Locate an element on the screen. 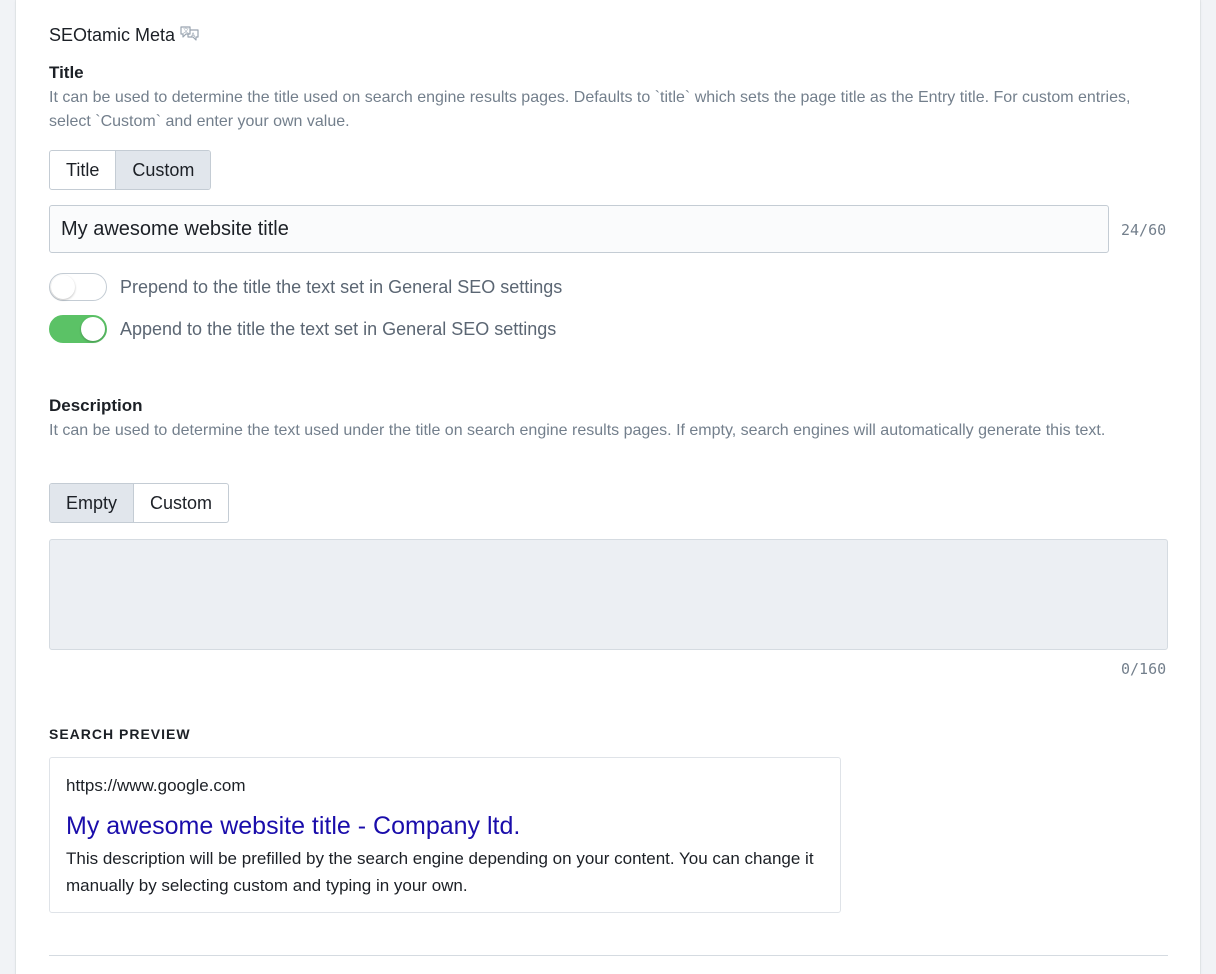  title-option-title: Title is located at coordinates (82, 170).